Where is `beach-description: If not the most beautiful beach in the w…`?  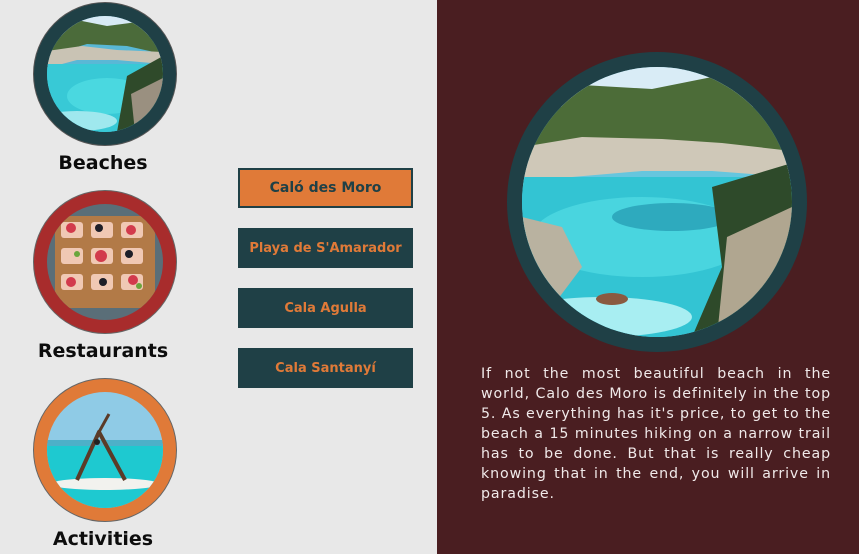 beach-description: If not the most beautiful beach in the w… is located at coordinates (656, 434).